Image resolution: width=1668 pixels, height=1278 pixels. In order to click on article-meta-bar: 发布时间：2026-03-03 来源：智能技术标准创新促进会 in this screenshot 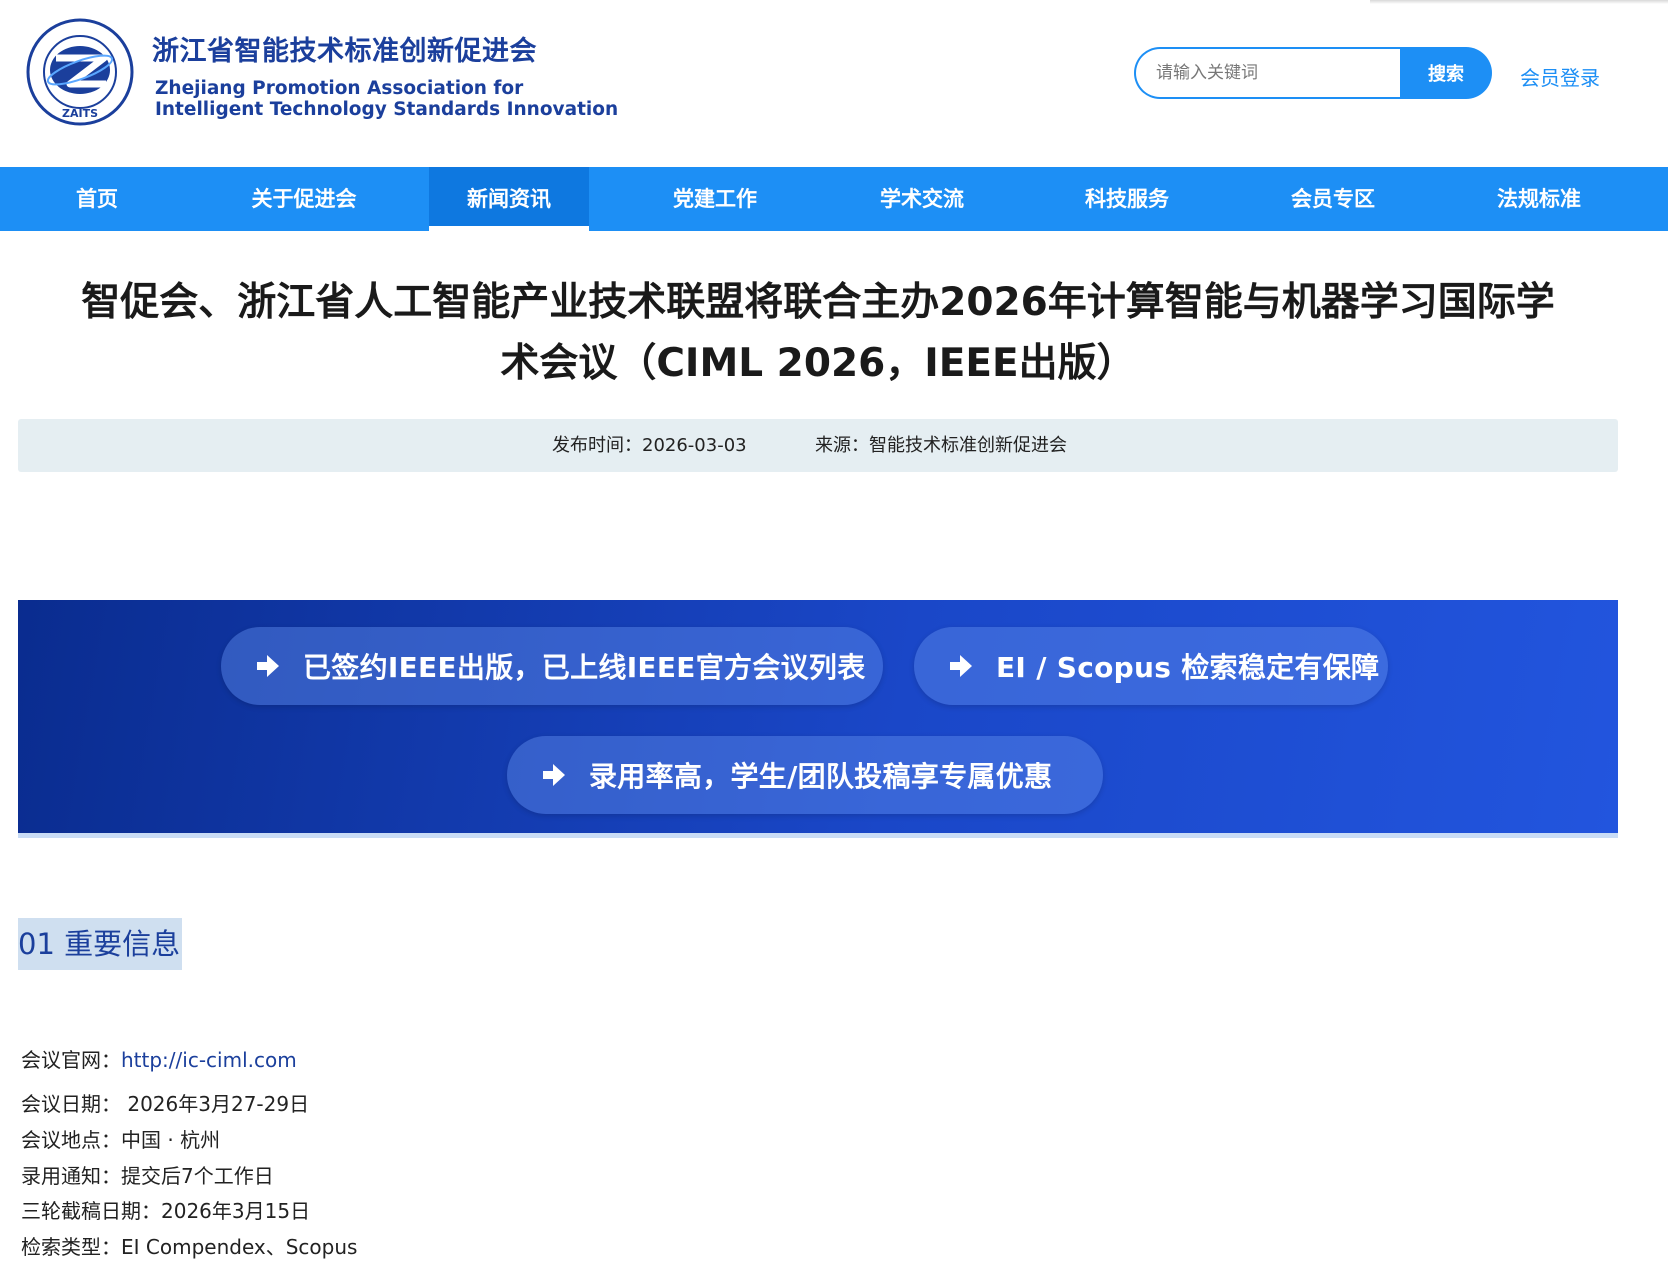, I will do `click(818, 445)`.